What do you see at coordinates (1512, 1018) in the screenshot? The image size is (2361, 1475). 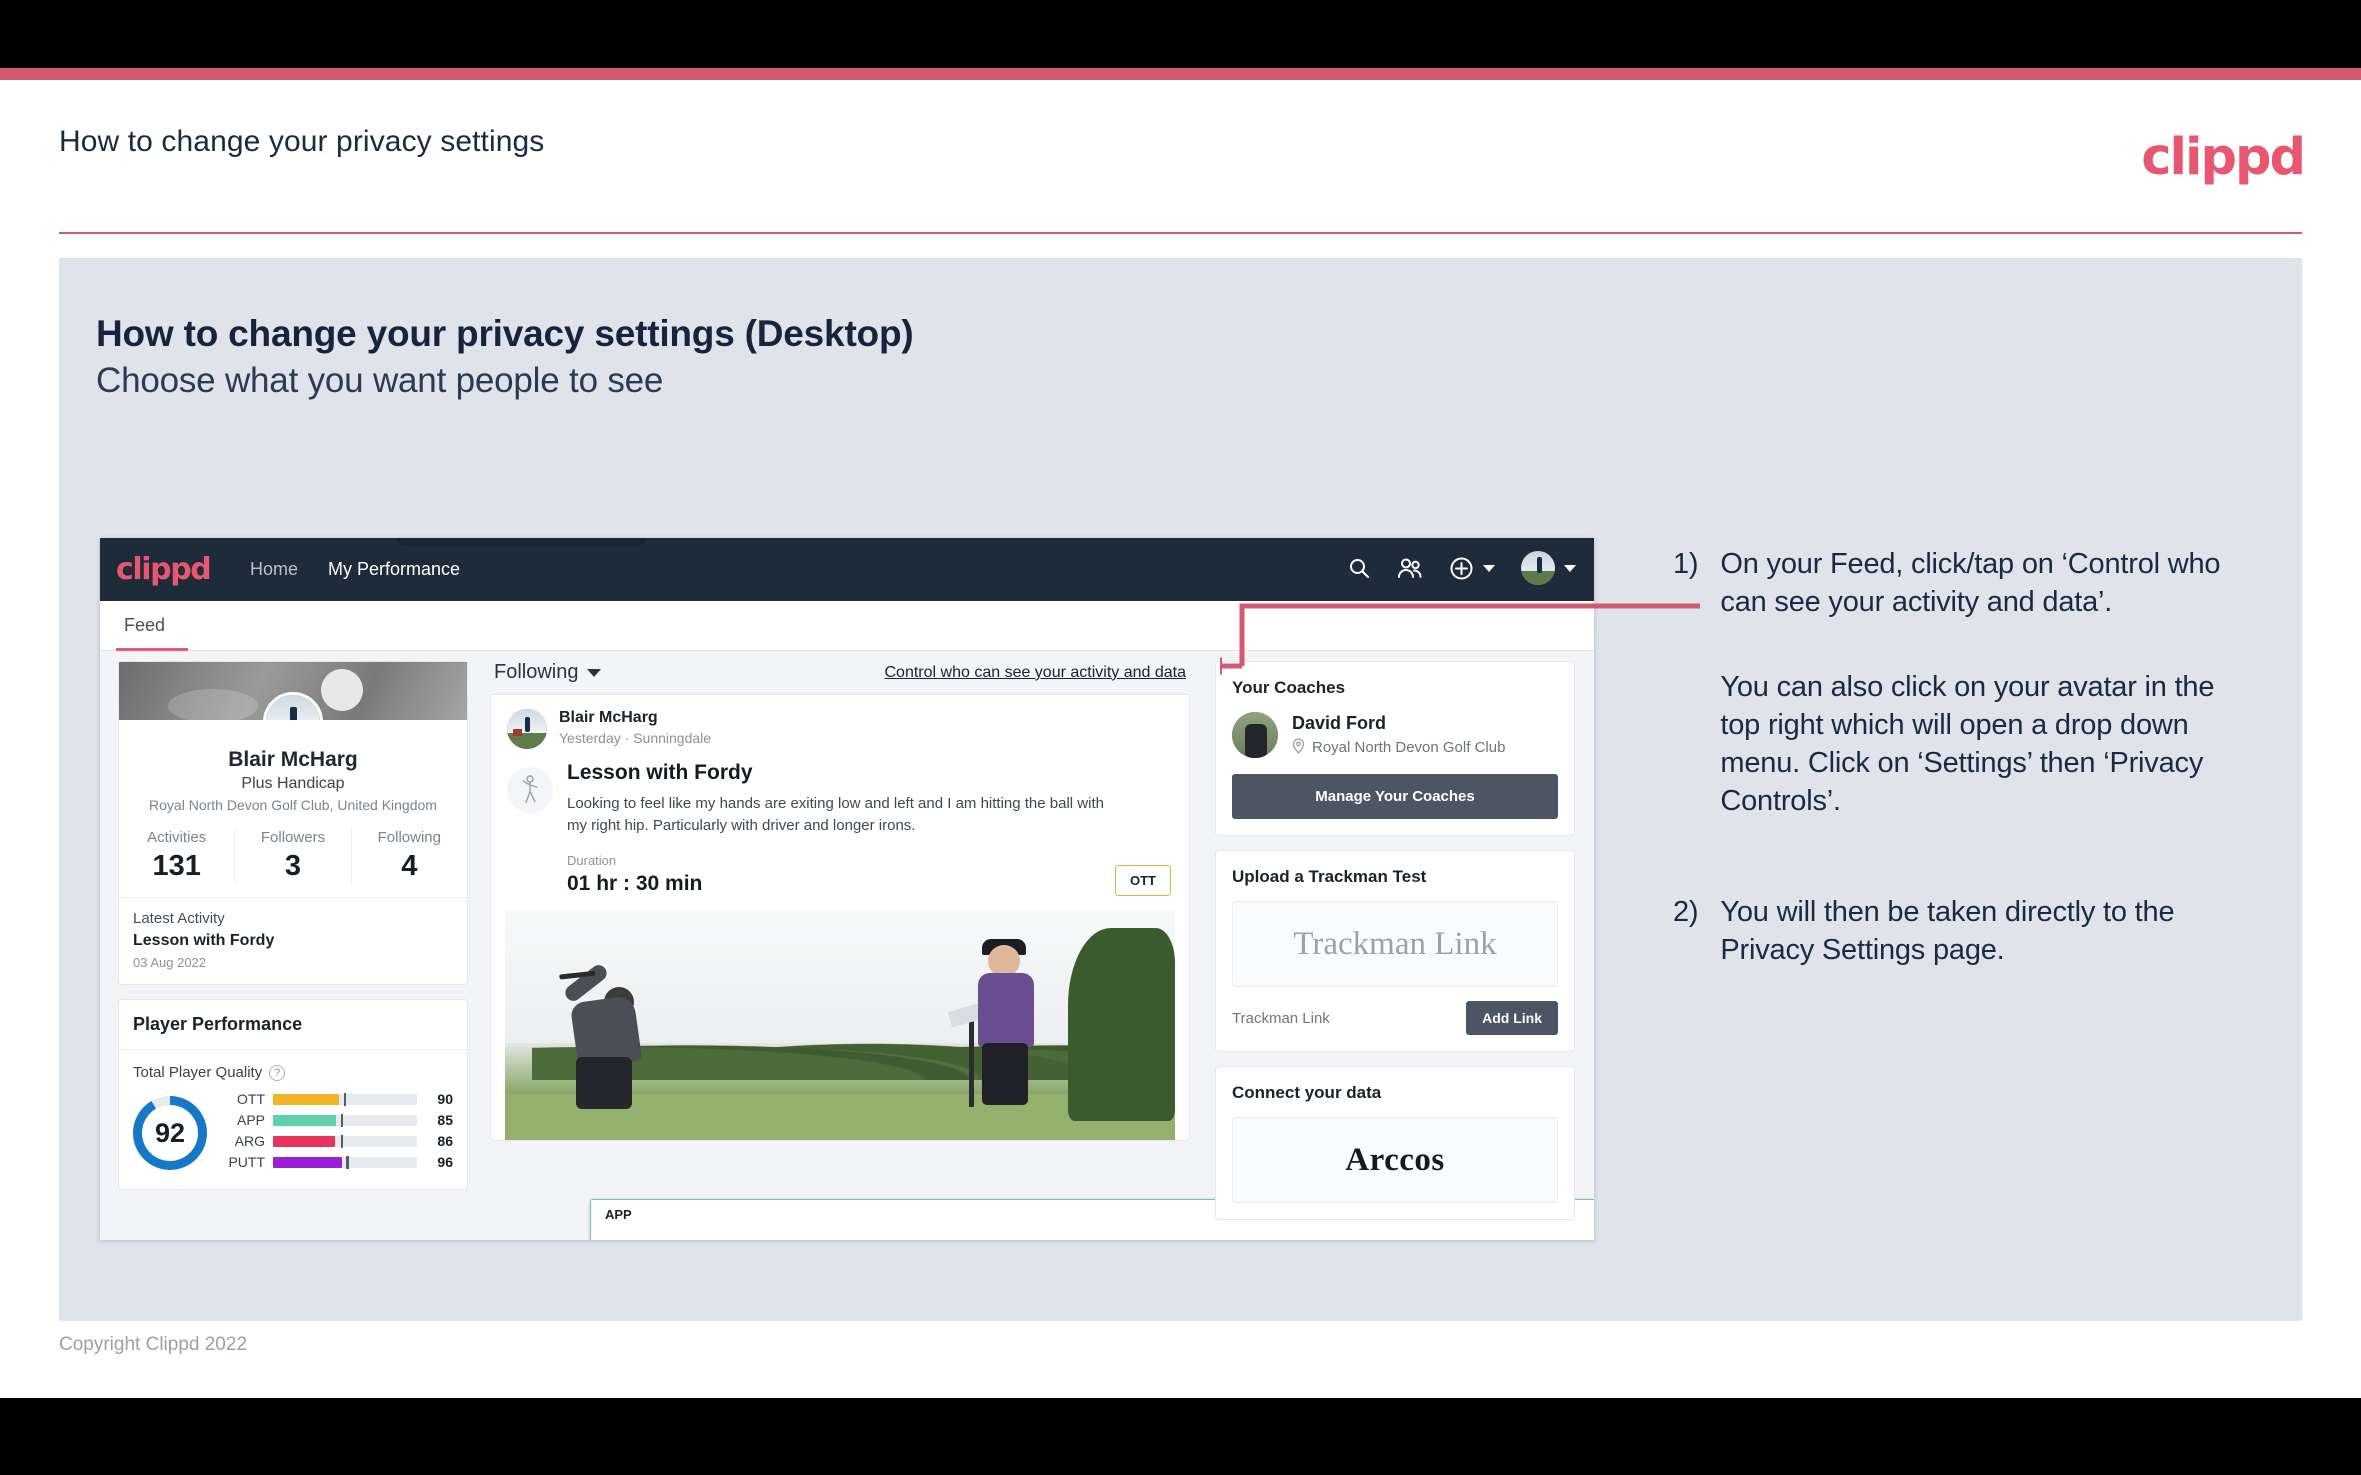 I see `add-link-button: Add Link` at bounding box center [1512, 1018].